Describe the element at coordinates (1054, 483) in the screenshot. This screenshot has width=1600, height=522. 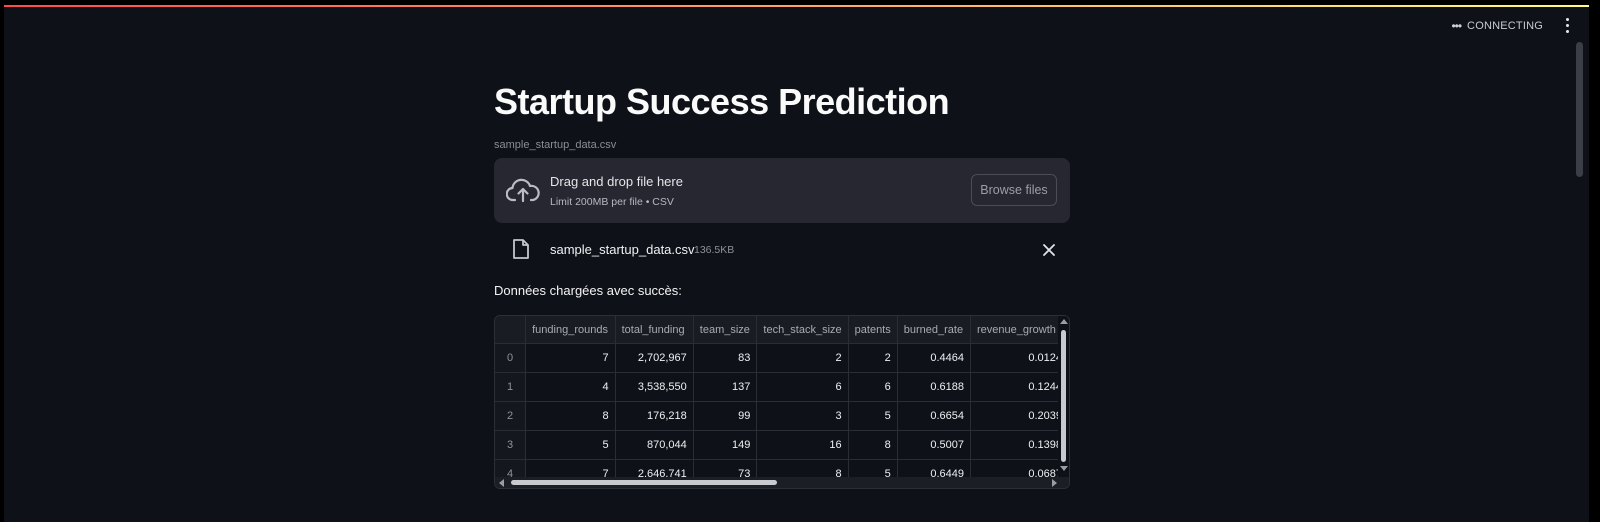
I see `scroll-right-arrow-icon` at that location.